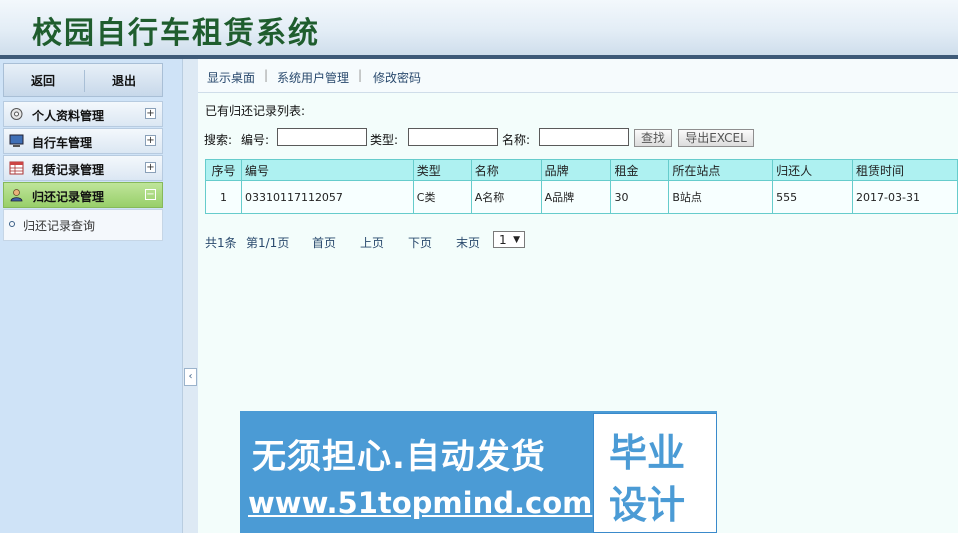 Image resolution: width=958 pixels, height=533 pixels. Describe the element at coordinates (813, 170) in the screenshot. I see `column-header: 归还人` at that location.